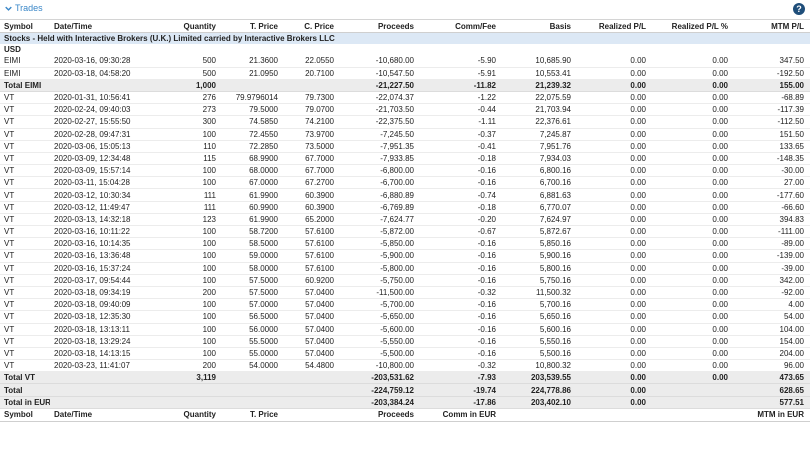  What do you see at coordinates (537, 280) in the screenshot?
I see `basis-cell: 5,750.16` at bounding box center [537, 280].